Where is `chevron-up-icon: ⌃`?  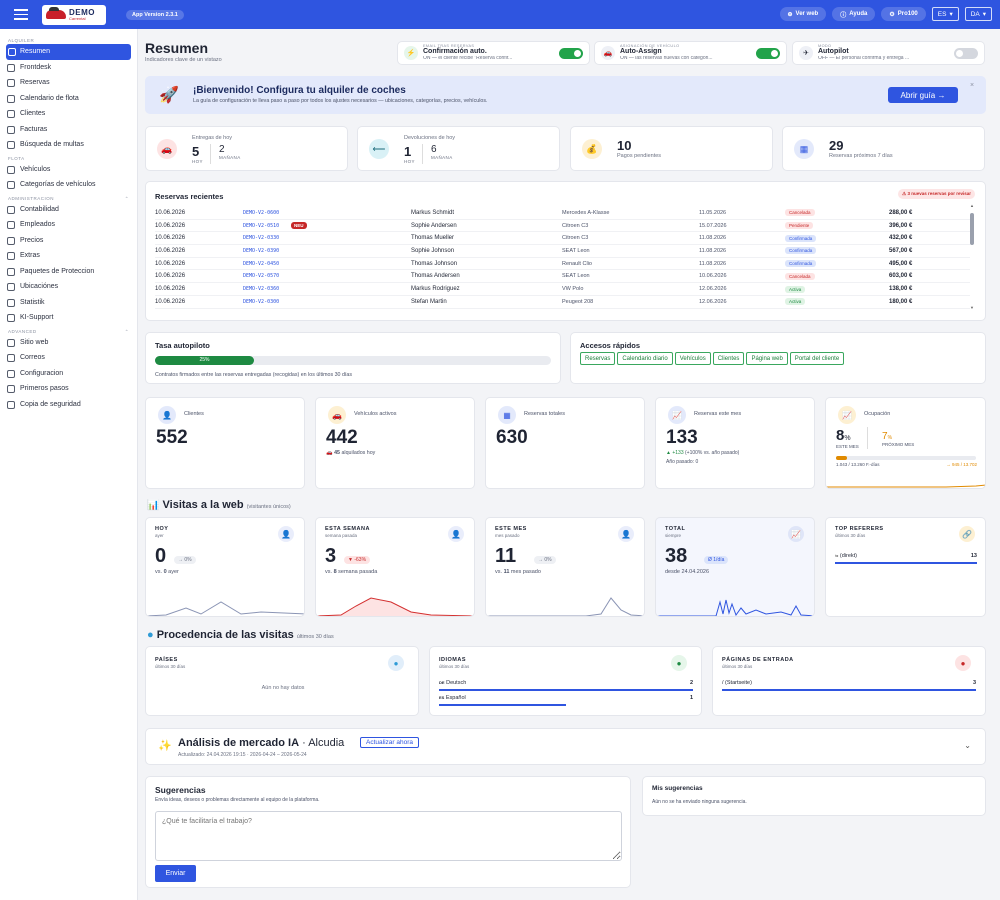 chevron-up-icon: ⌃ is located at coordinates (126, 198).